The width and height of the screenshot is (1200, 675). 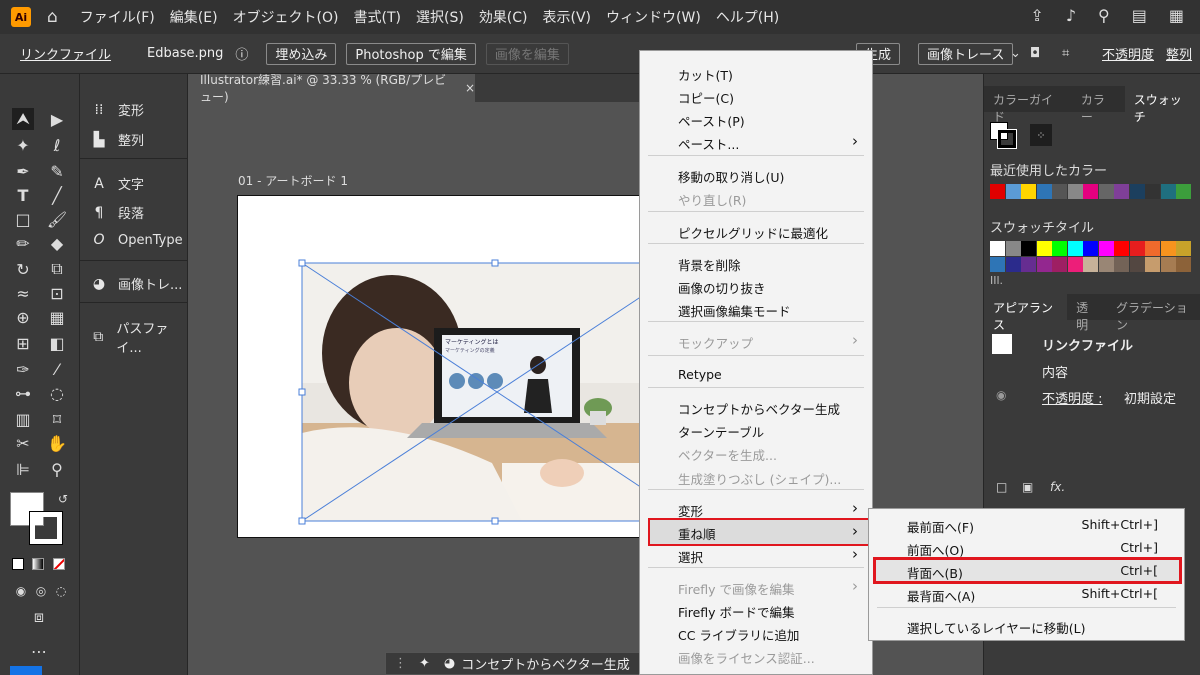 I want to click on tab-color: カラー, so click(x=1098, y=105).